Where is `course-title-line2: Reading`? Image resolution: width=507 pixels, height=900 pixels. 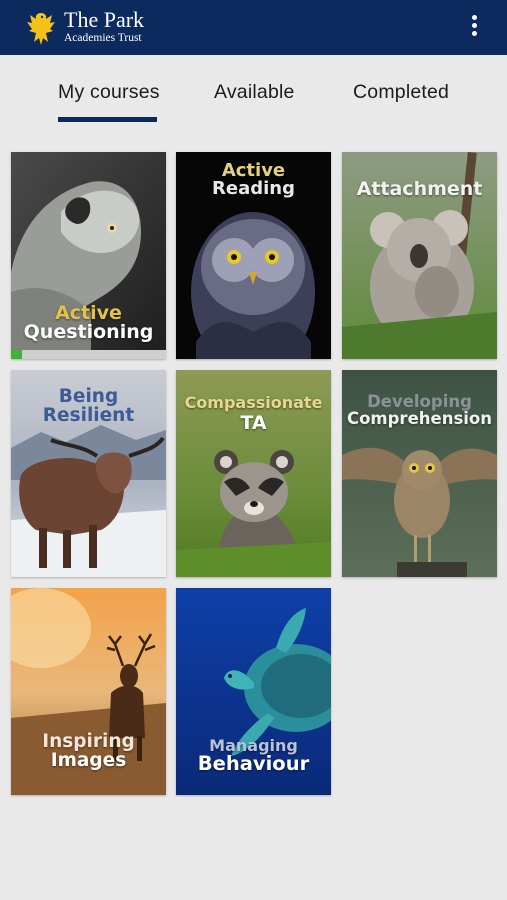 course-title-line2: Reading is located at coordinates (253, 188).